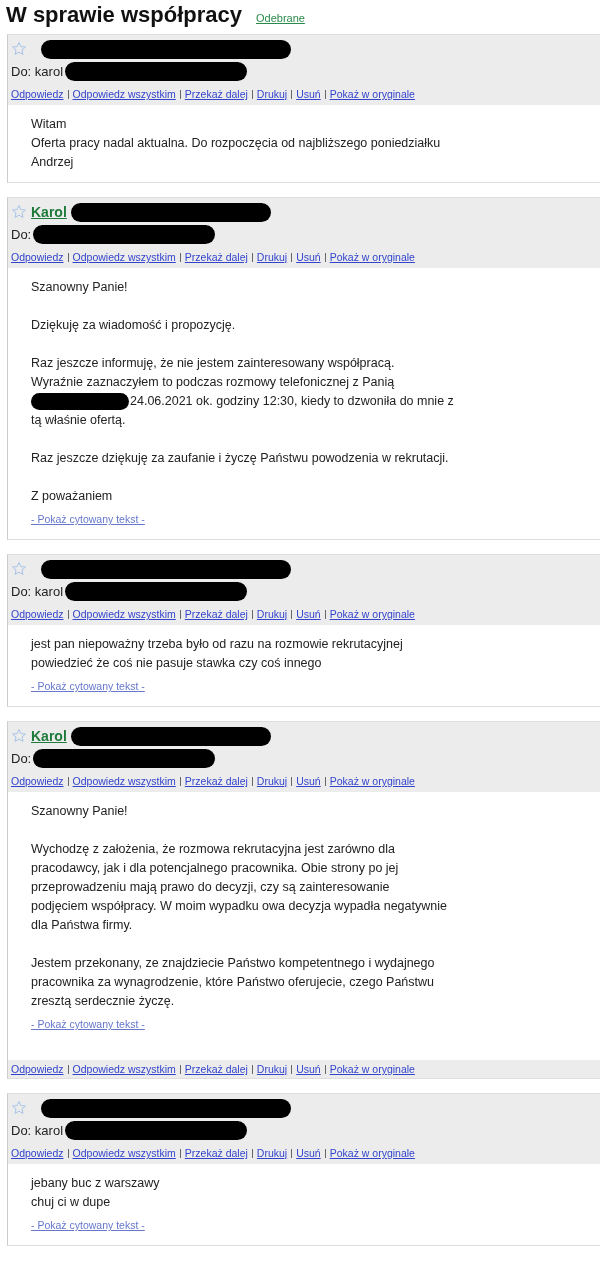  Describe the element at coordinates (71, 1202) in the screenshot. I see `body-text: chuj ci w dupe` at that location.